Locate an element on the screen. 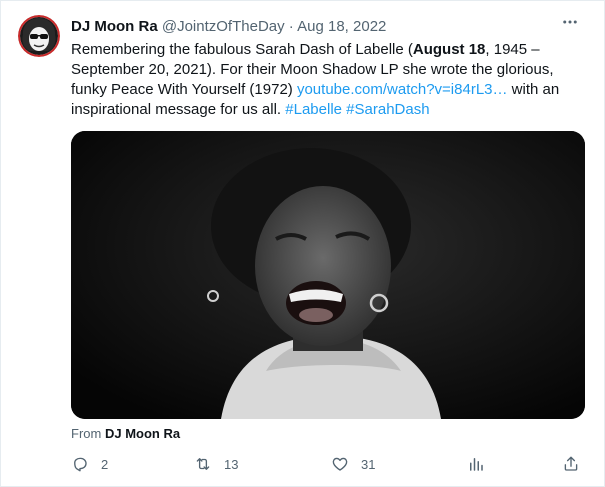  share-button is located at coordinates (571, 464).